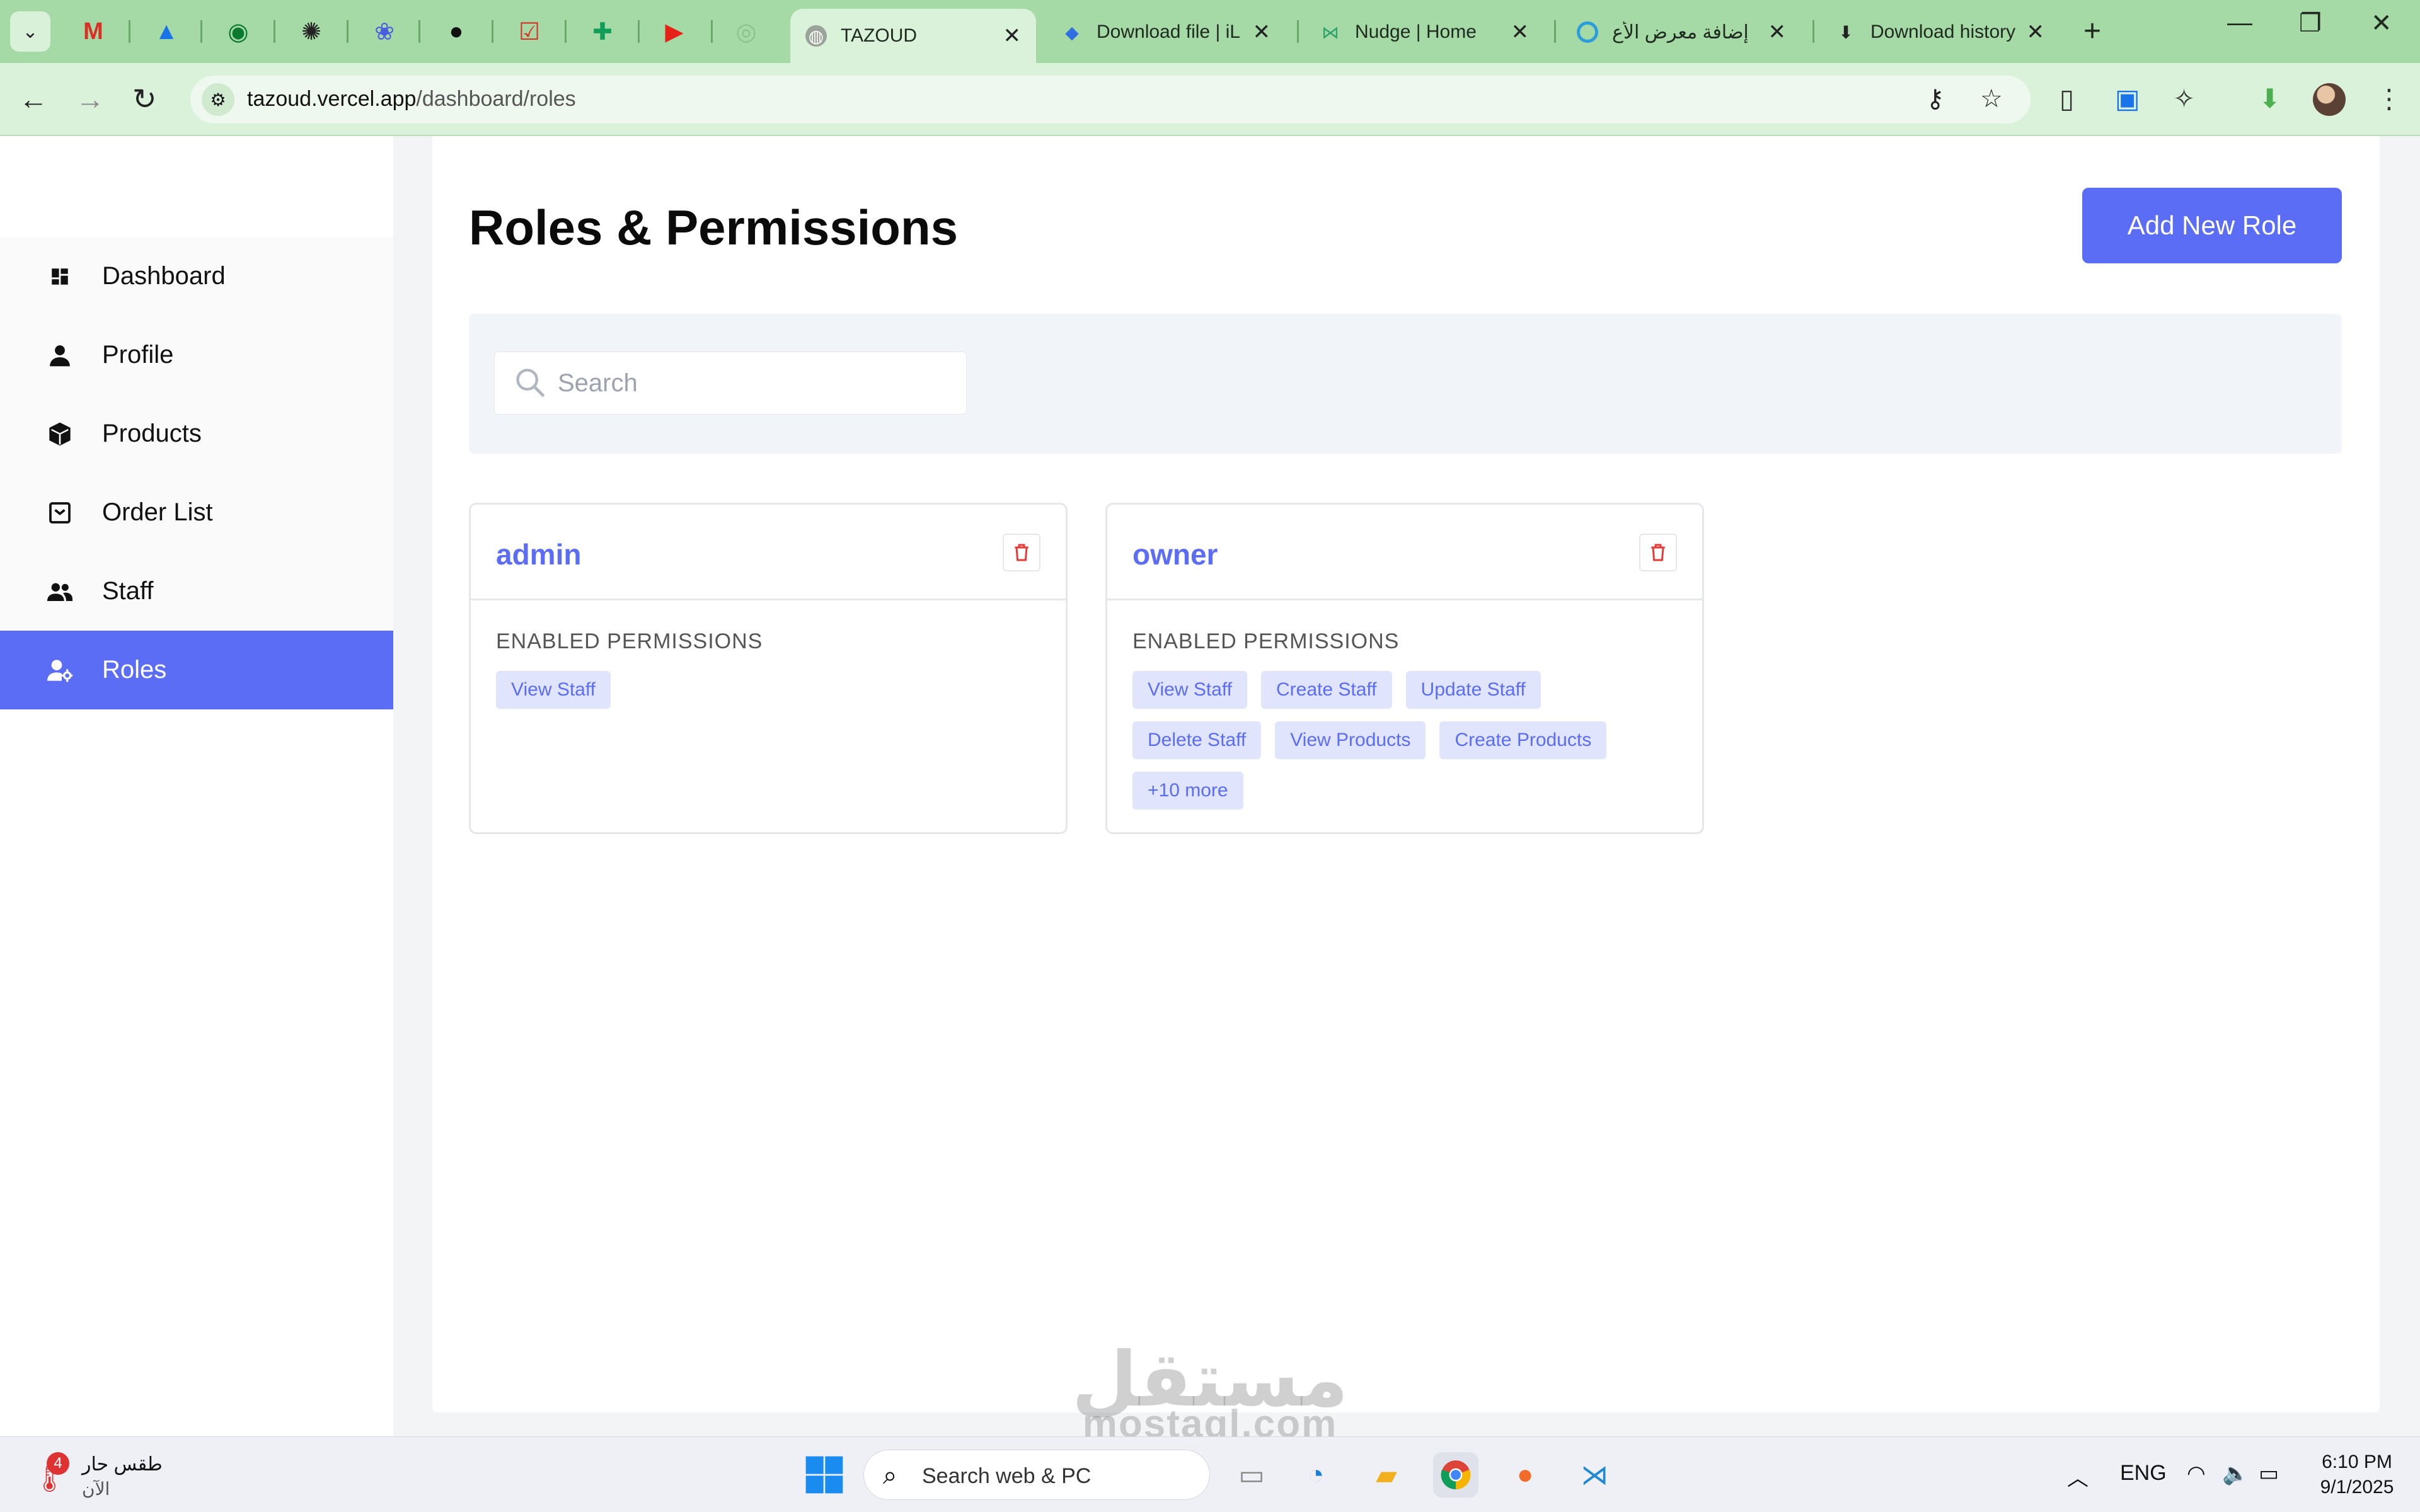  Describe the element at coordinates (1425, 32) in the screenshot. I see `tab-nudge: ⋈ Nudge | Home ✕` at that location.